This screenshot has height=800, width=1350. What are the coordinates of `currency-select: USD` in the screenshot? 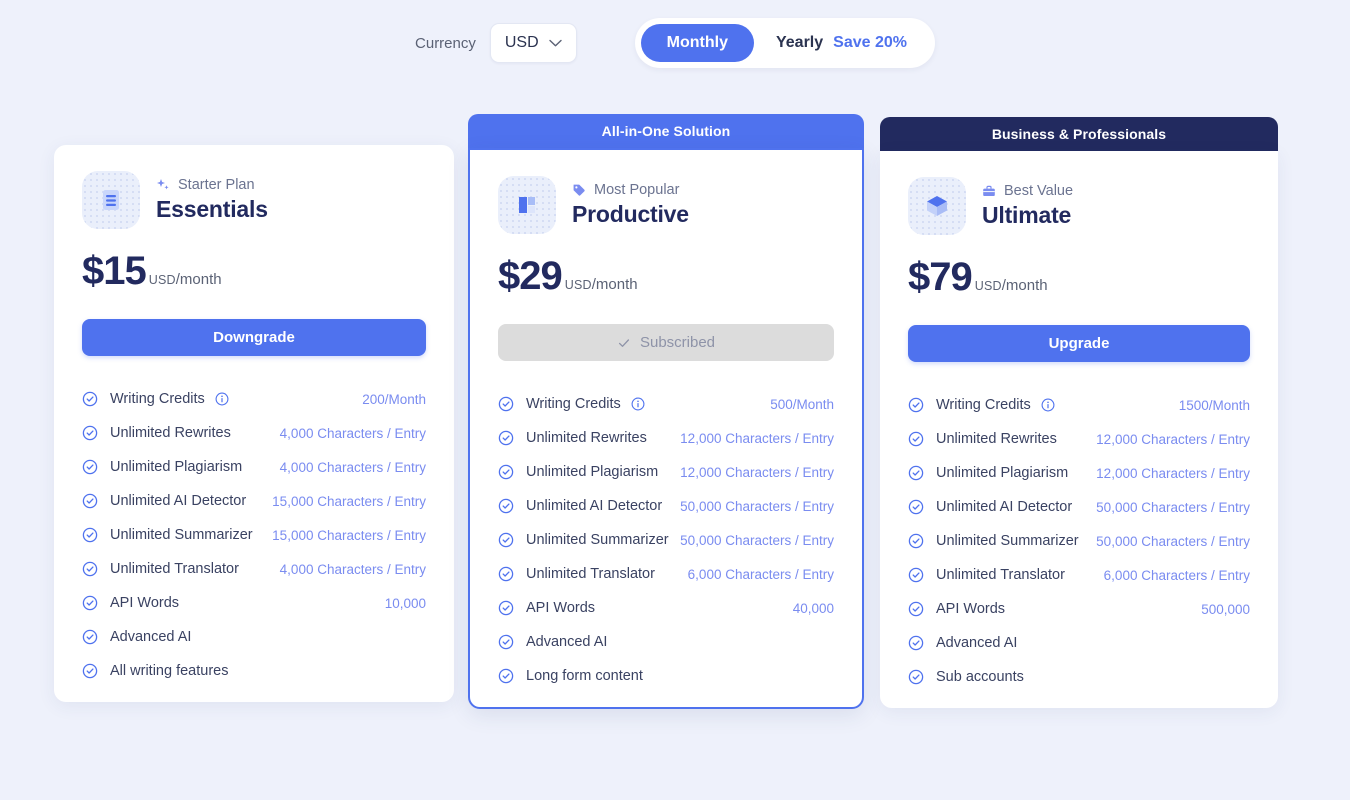 It's located at (533, 43).